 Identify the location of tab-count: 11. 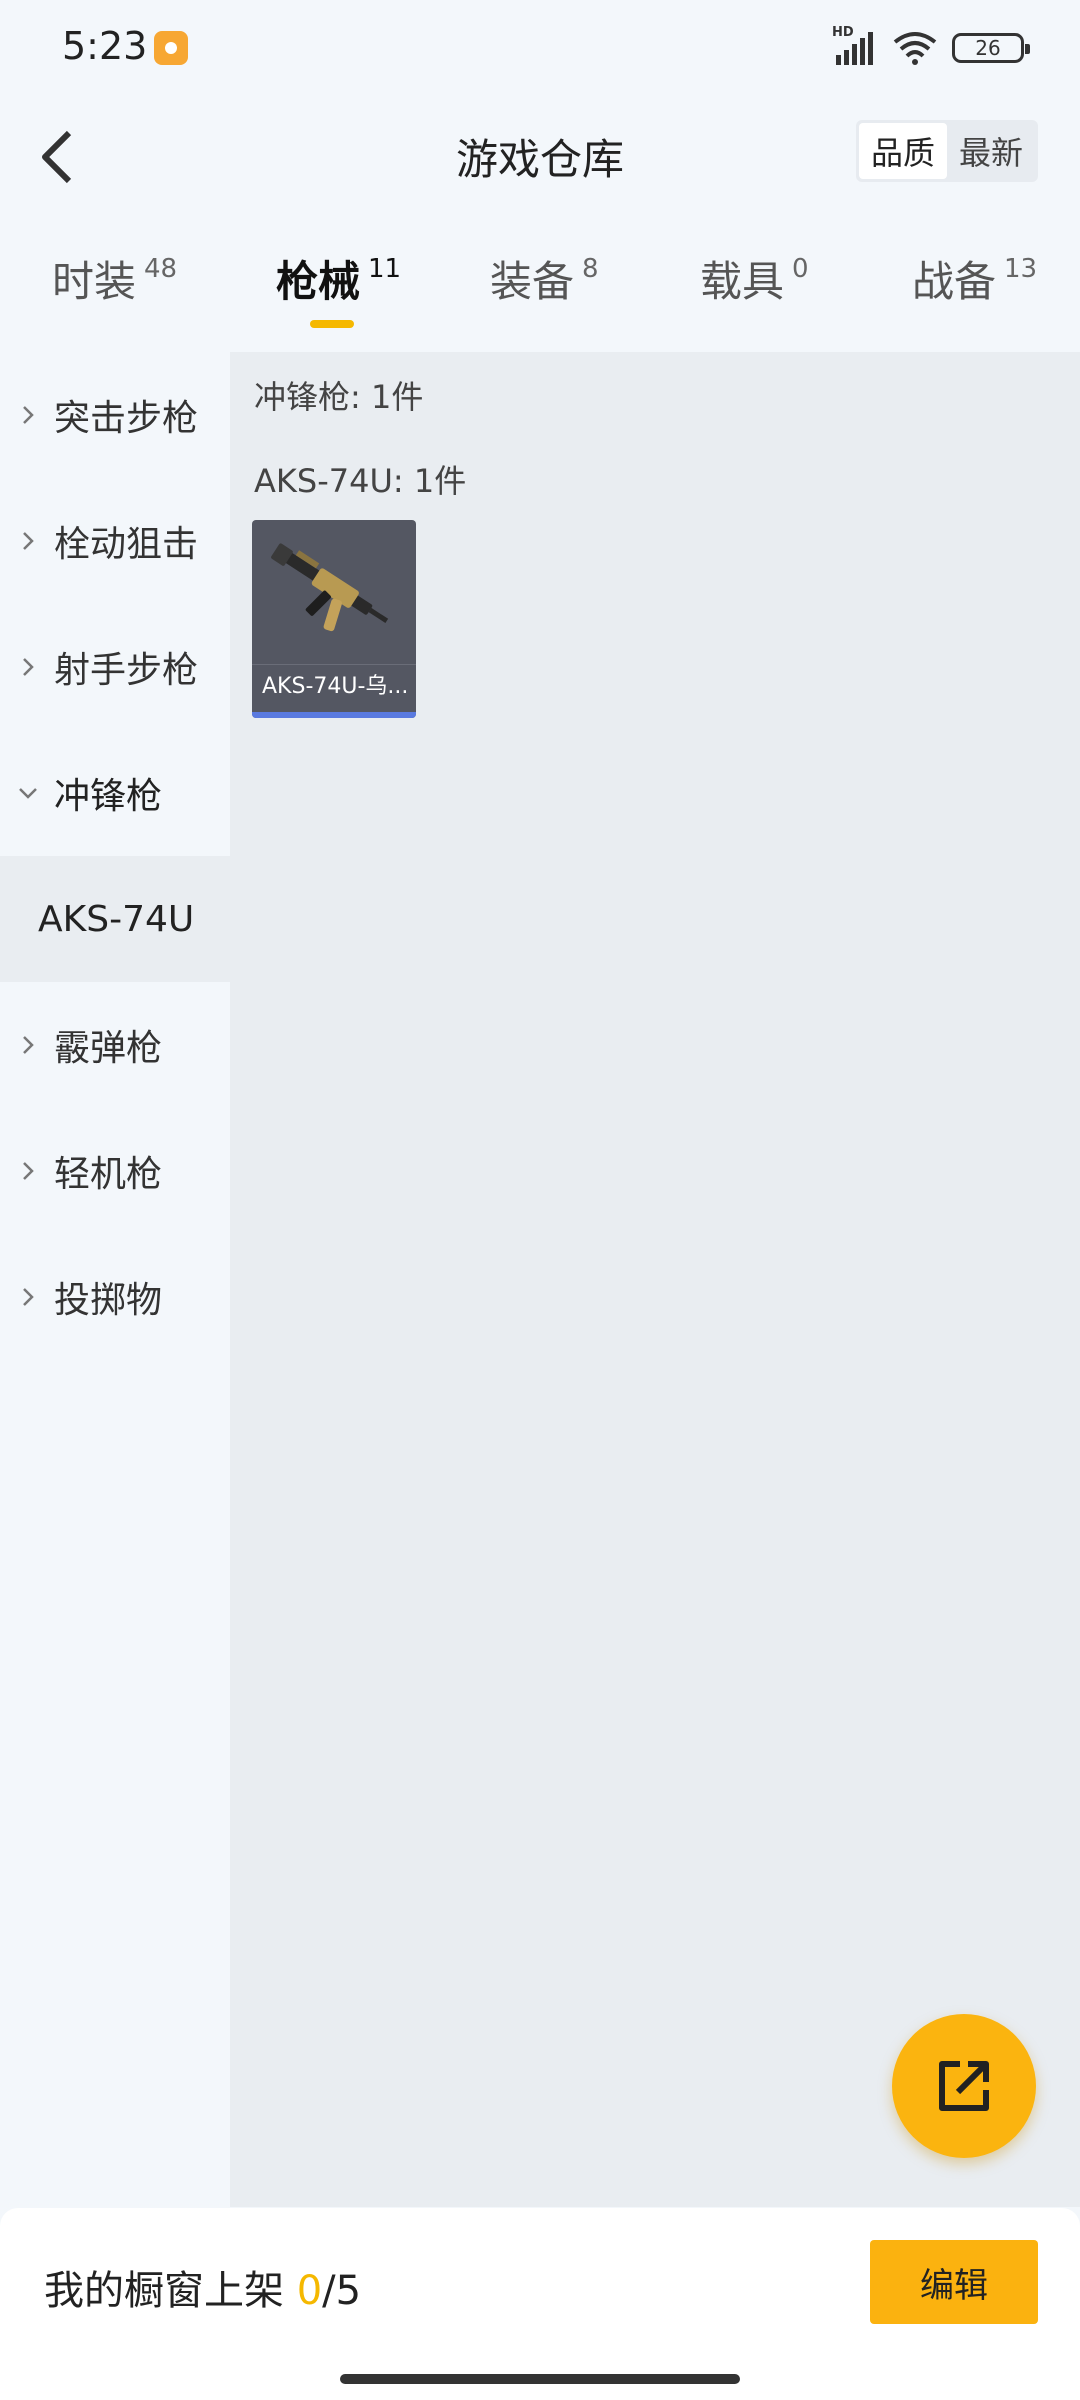
(385, 269).